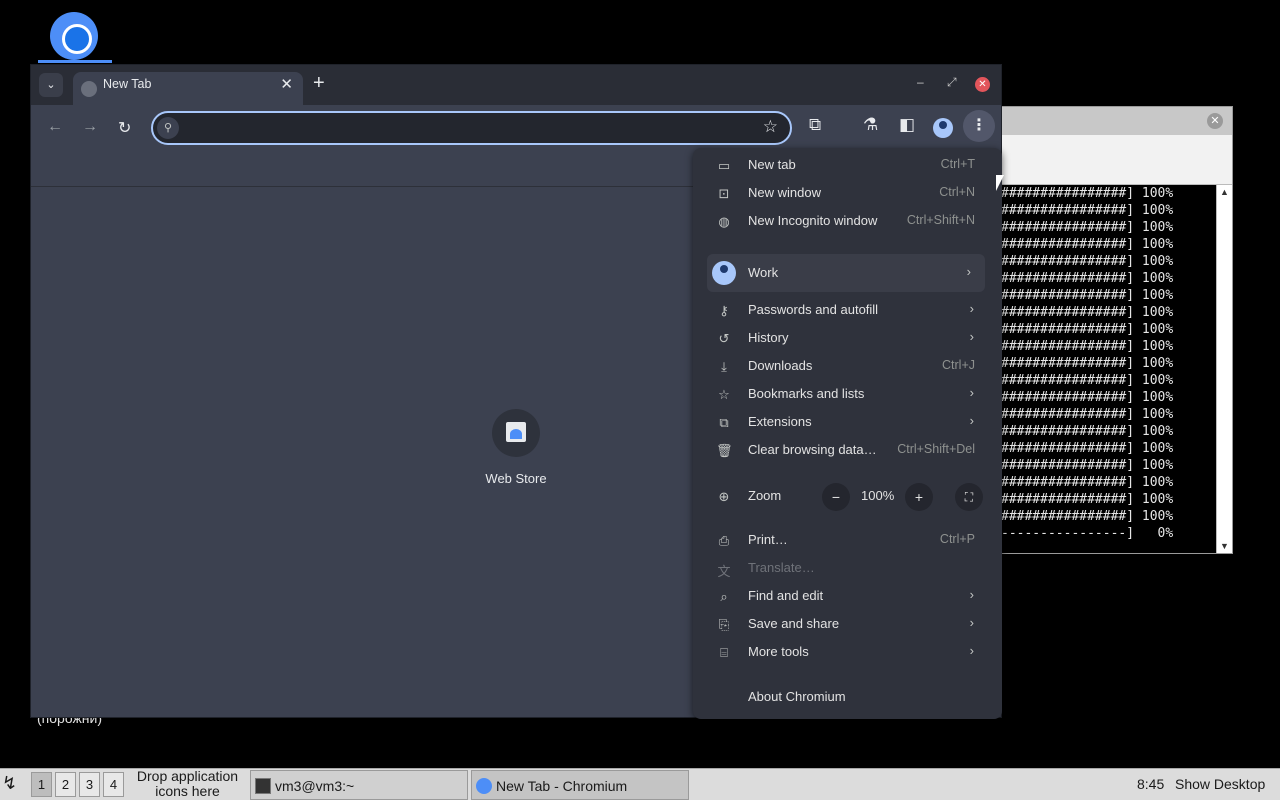  Describe the element at coordinates (847, 540) in the screenshot. I see `menu-item-print: ⎙ Print… Ctrl+P` at that location.